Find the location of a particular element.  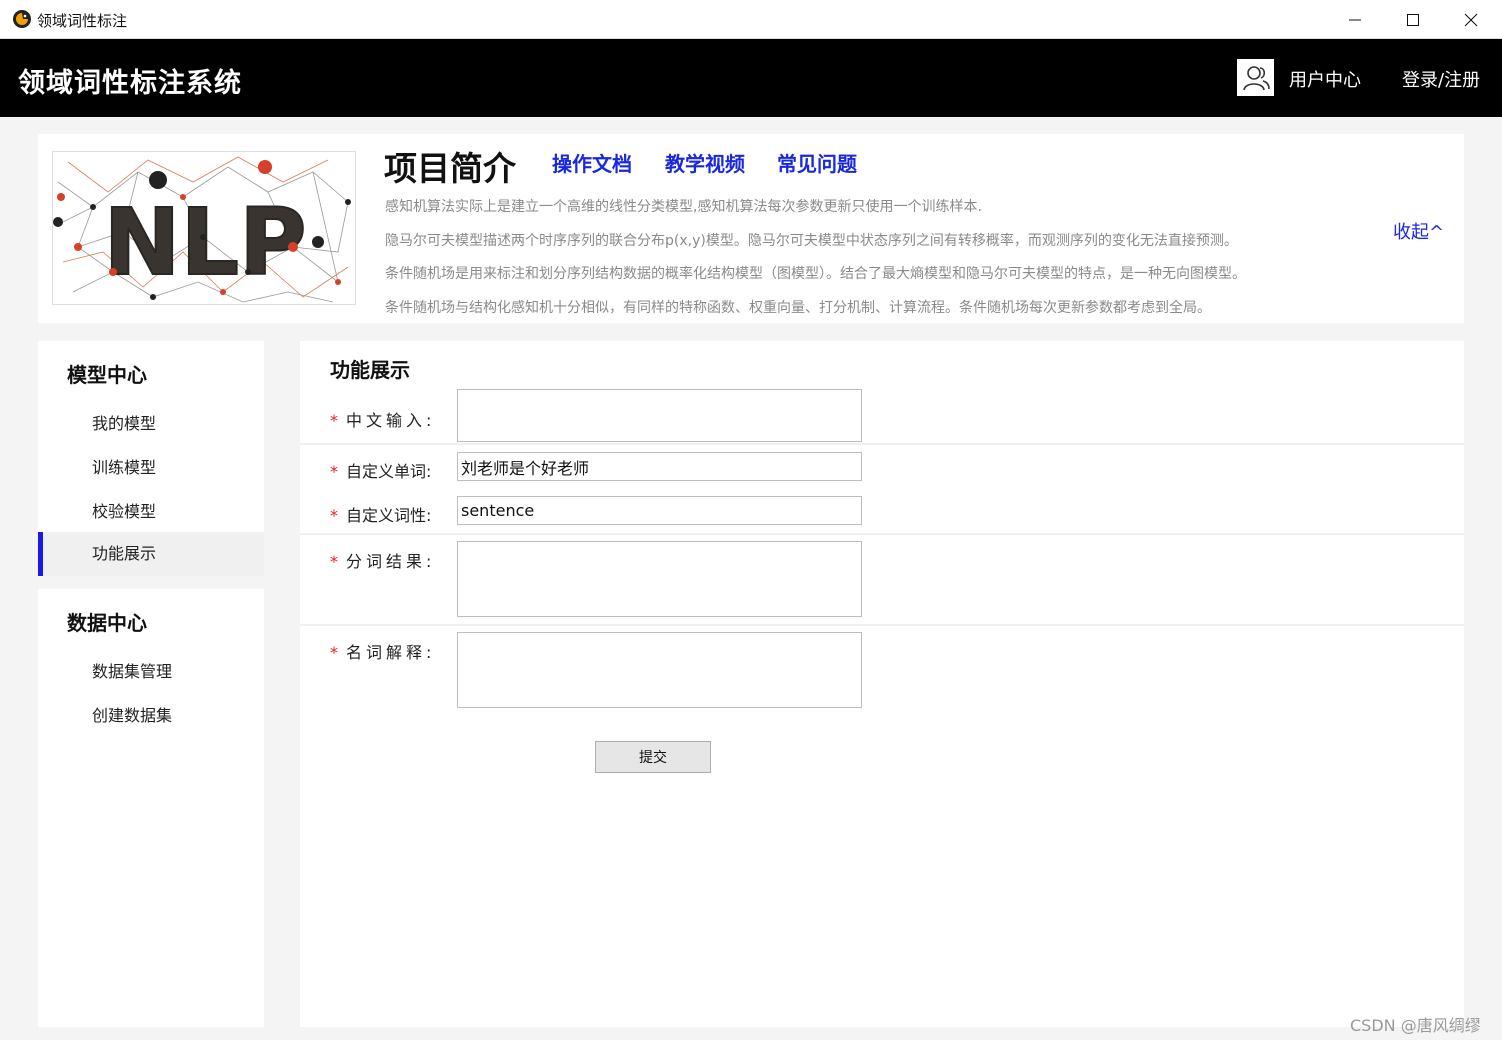

nlp-banner-text: NLP is located at coordinates (204, 242).